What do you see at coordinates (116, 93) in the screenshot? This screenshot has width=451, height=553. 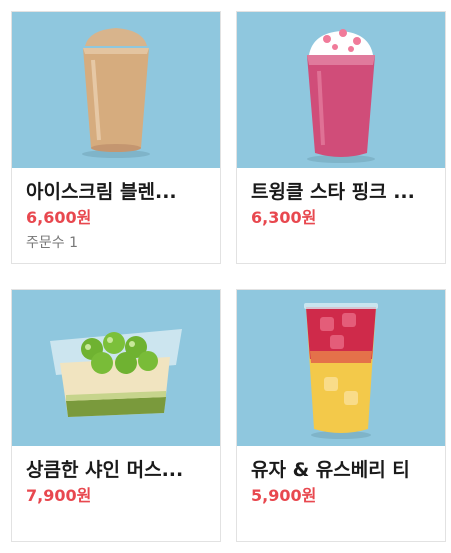 I see `cream-latte-blended-drink-image` at bounding box center [116, 93].